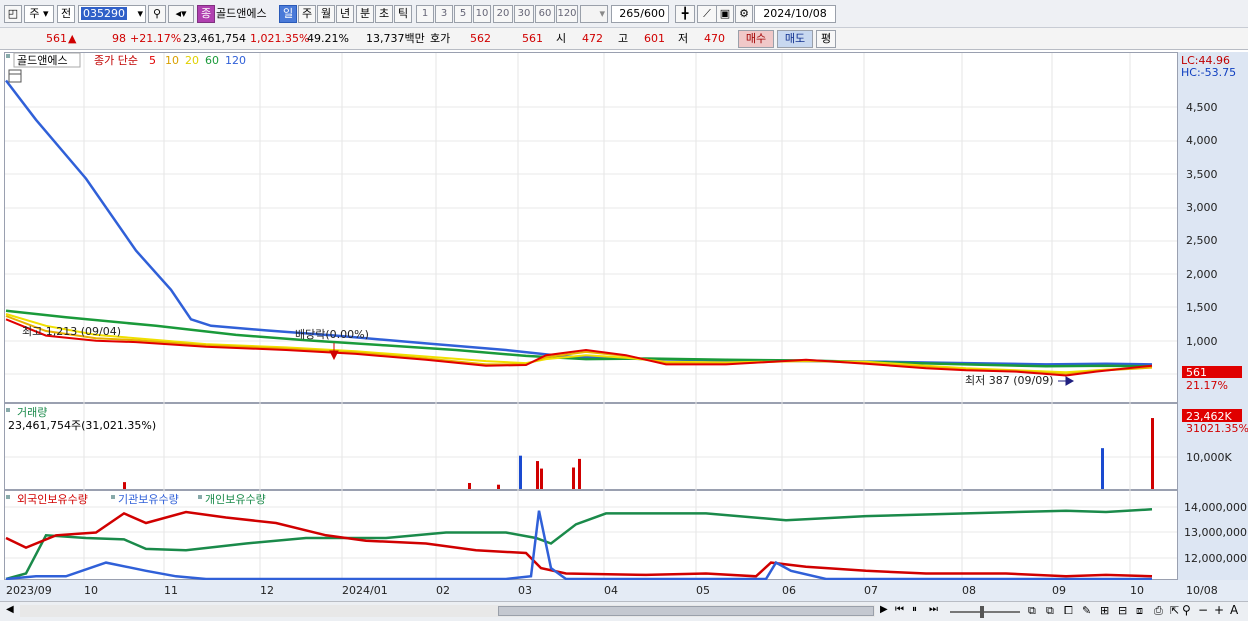 The width and height of the screenshot is (1248, 621). I want to click on scroll-left-icon: ◀, so click(10, 609).